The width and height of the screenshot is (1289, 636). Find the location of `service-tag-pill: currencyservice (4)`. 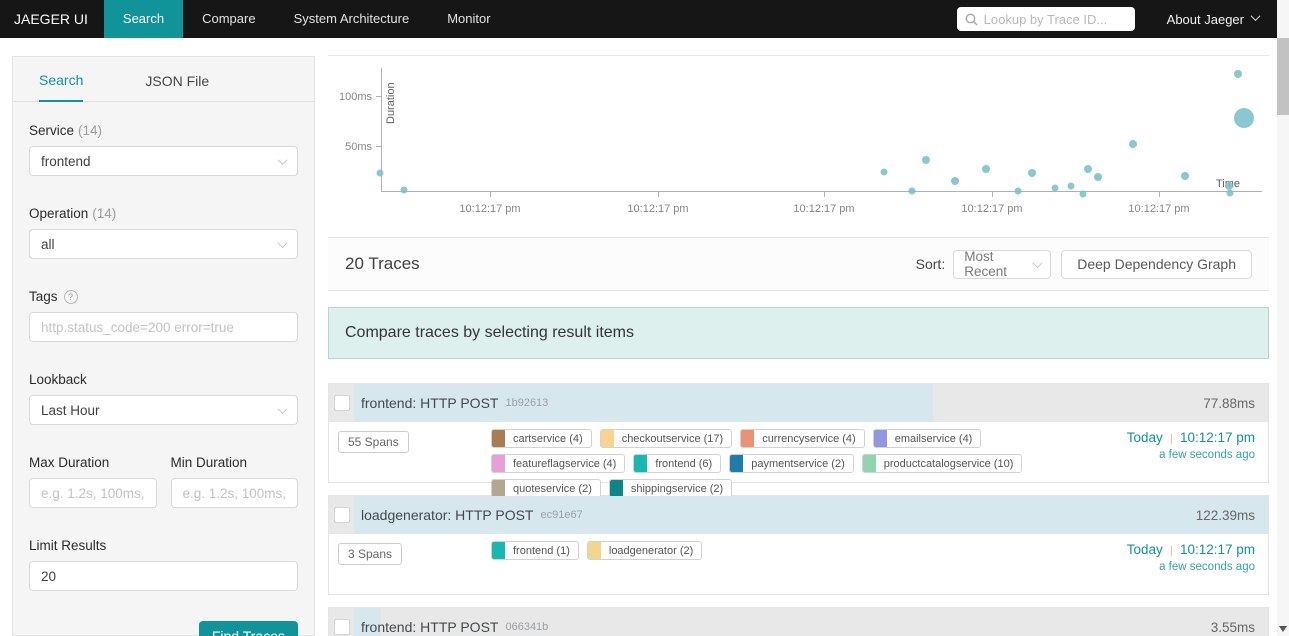

service-tag-pill: currencyservice (4) is located at coordinates (802, 438).